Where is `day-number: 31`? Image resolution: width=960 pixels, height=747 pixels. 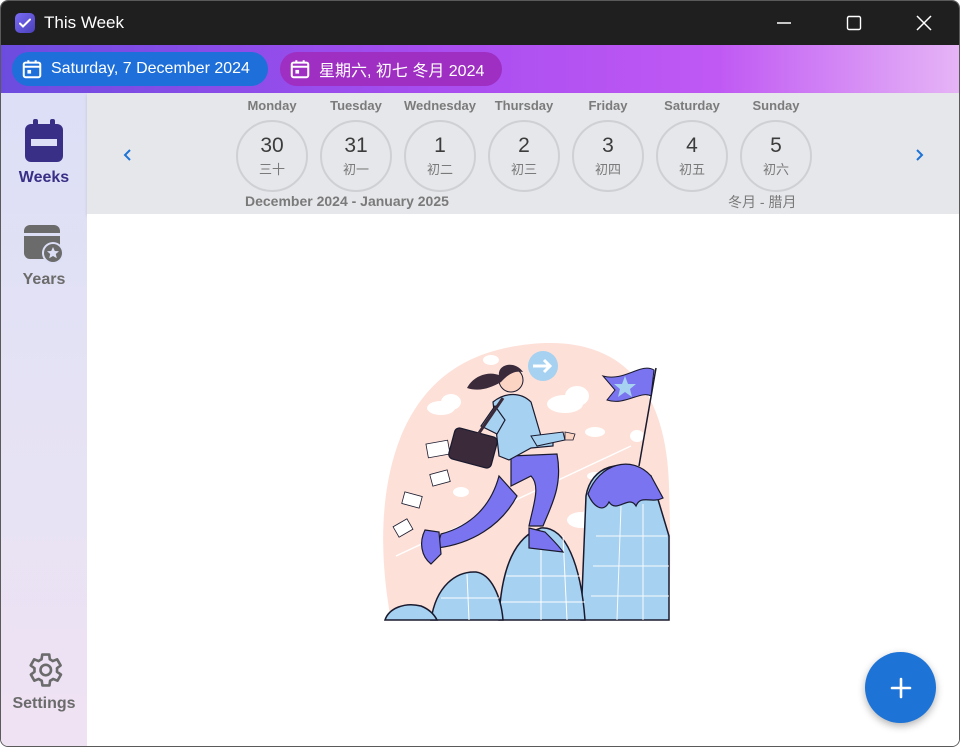
day-number: 31 is located at coordinates (356, 145).